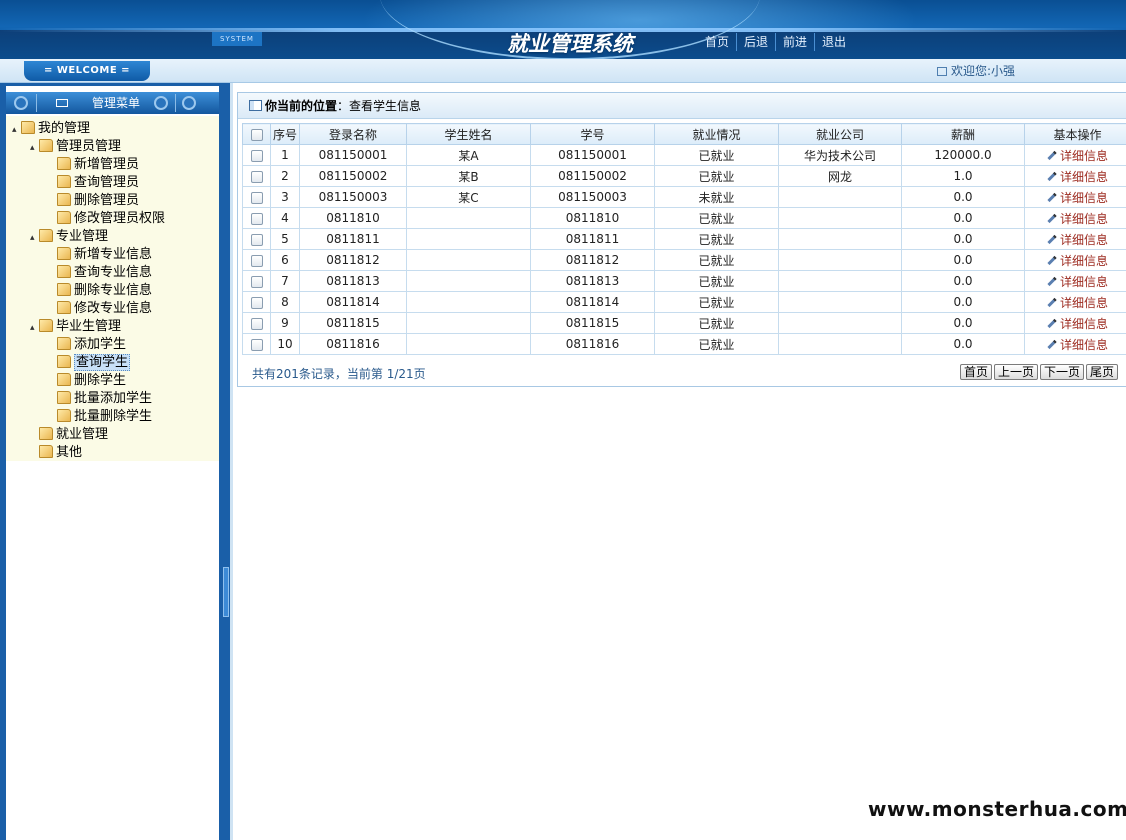 This screenshot has width=1126, height=840. Describe the element at coordinates (69, 435) in the screenshot. I see `menu-tree-item: 就业管理` at that location.